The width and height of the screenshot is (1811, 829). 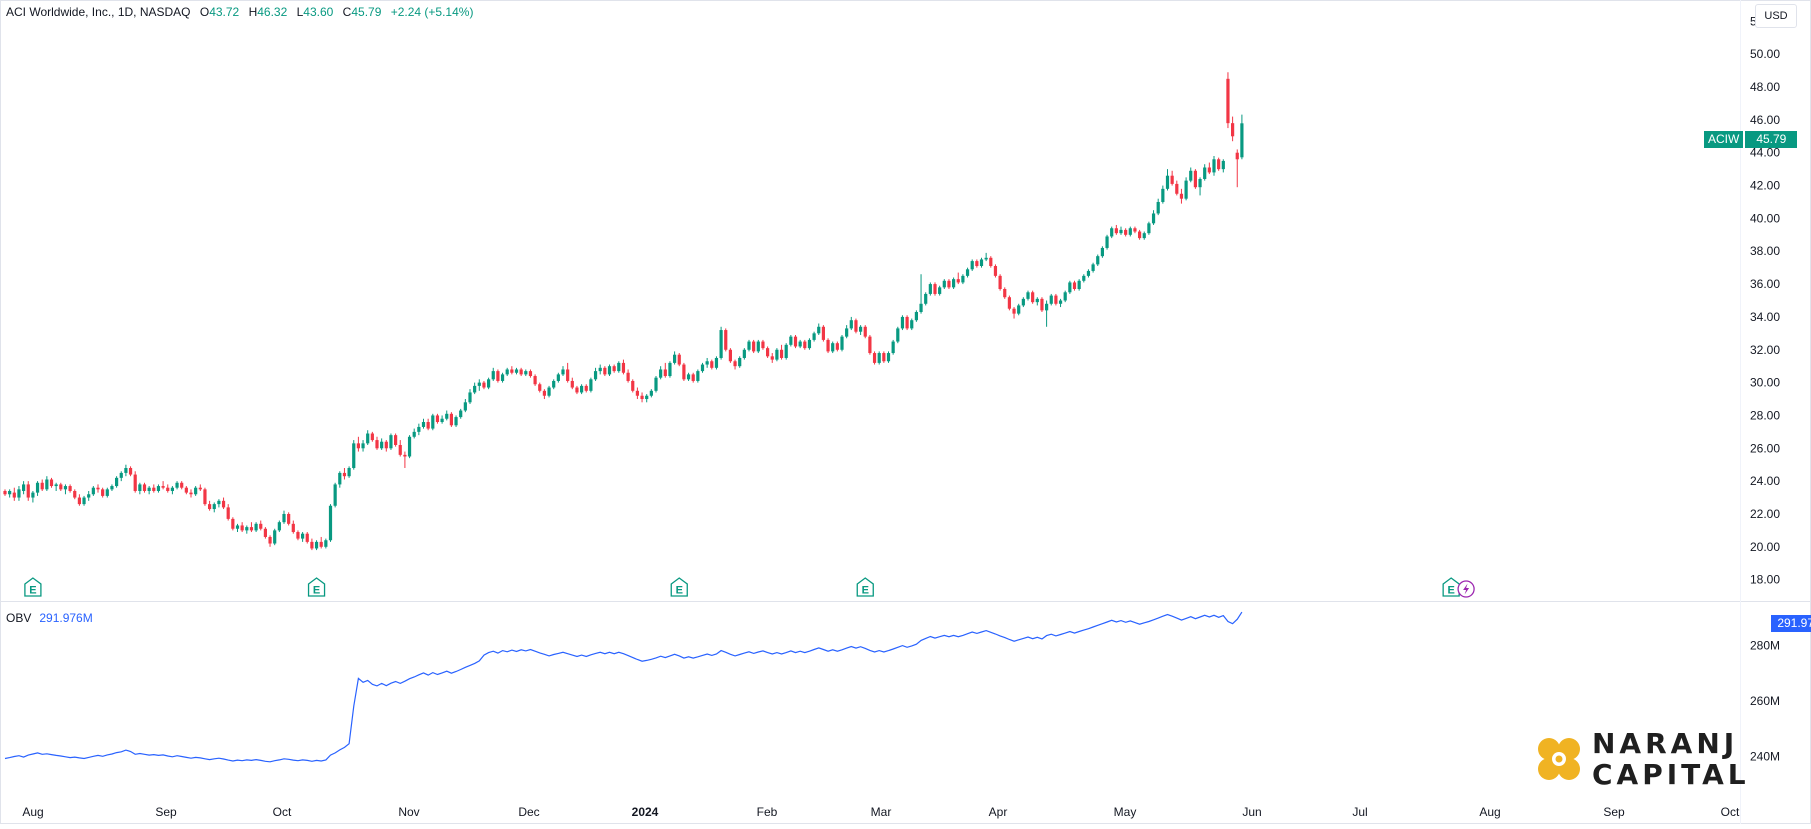 What do you see at coordinates (1765, 54) in the screenshot?
I see `price-tick-label: 50.00` at bounding box center [1765, 54].